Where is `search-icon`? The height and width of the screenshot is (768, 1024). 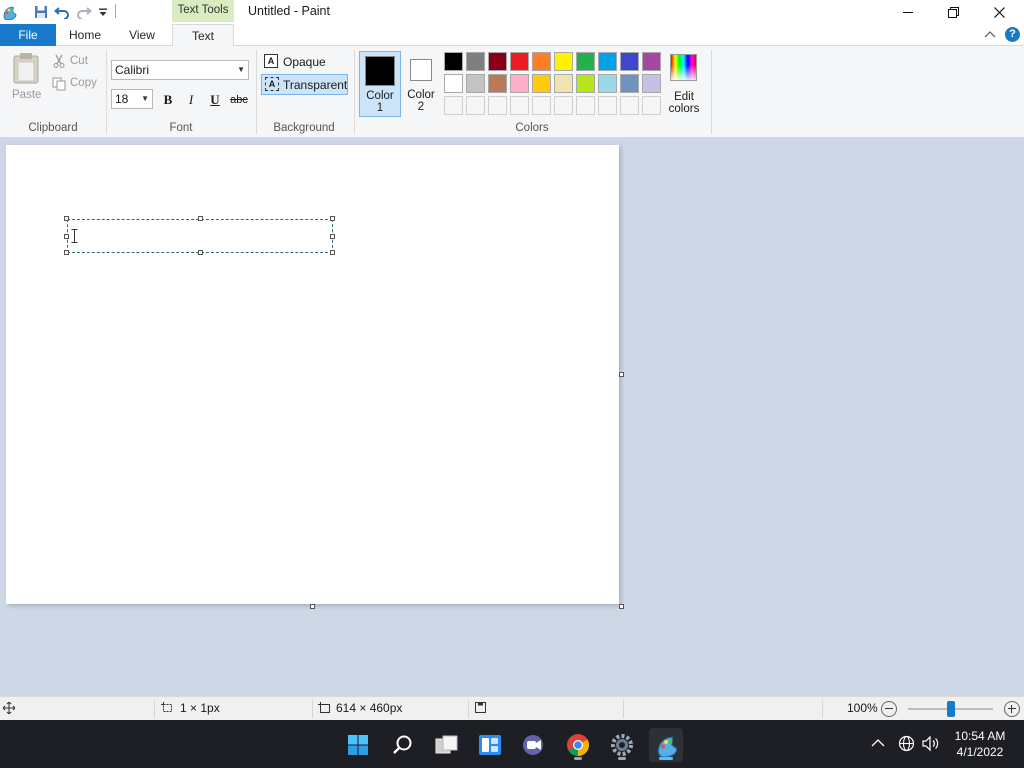 search-icon is located at coordinates (403, 745).